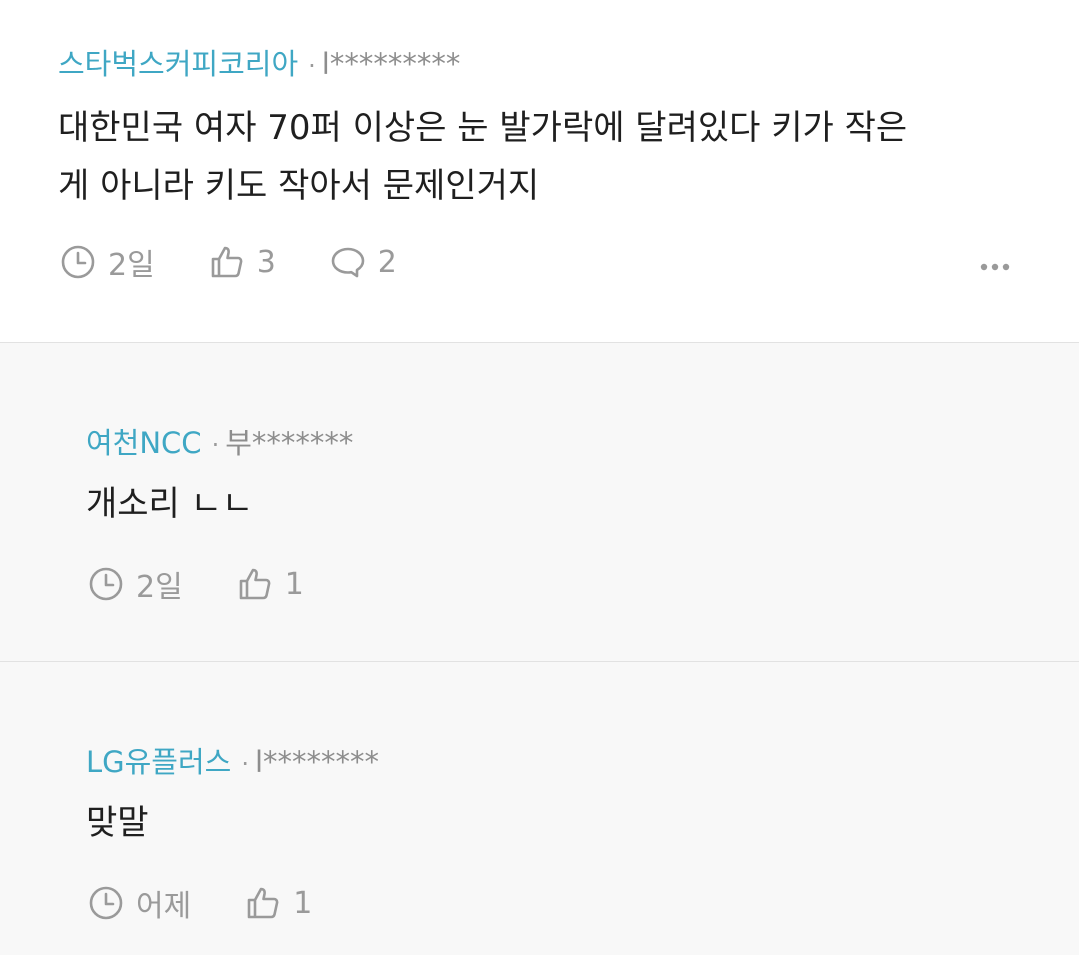  I want to click on reply-count: 2, so click(387, 262).